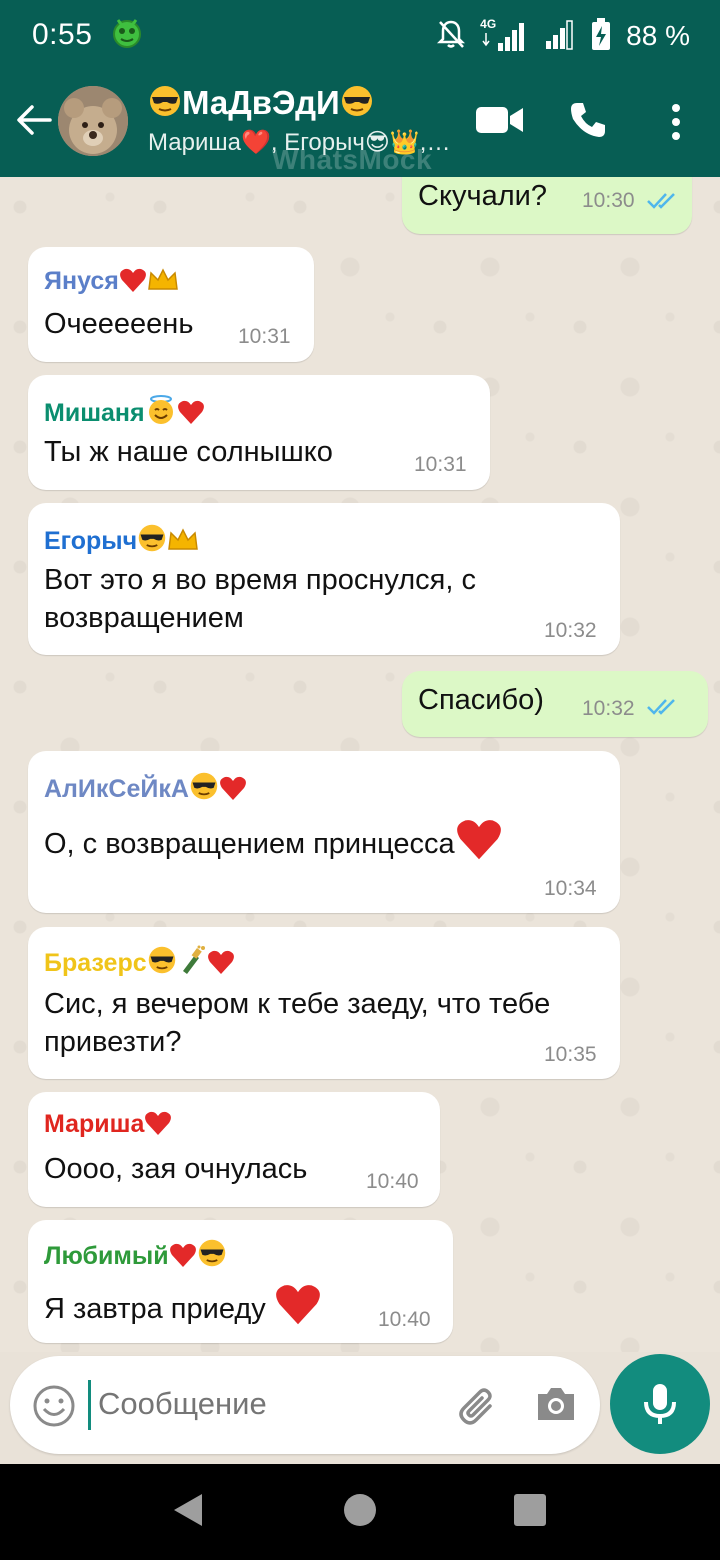 This screenshot has width=720, height=1560. What do you see at coordinates (505, 35) in the screenshot?
I see `signal-4g-icon: 4G` at bounding box center [505, 35].